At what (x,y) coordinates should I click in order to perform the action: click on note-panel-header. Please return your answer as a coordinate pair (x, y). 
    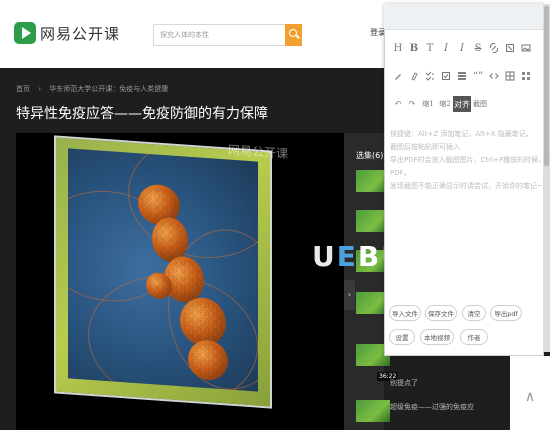
    Looking at the image, I should click on (464, 17).